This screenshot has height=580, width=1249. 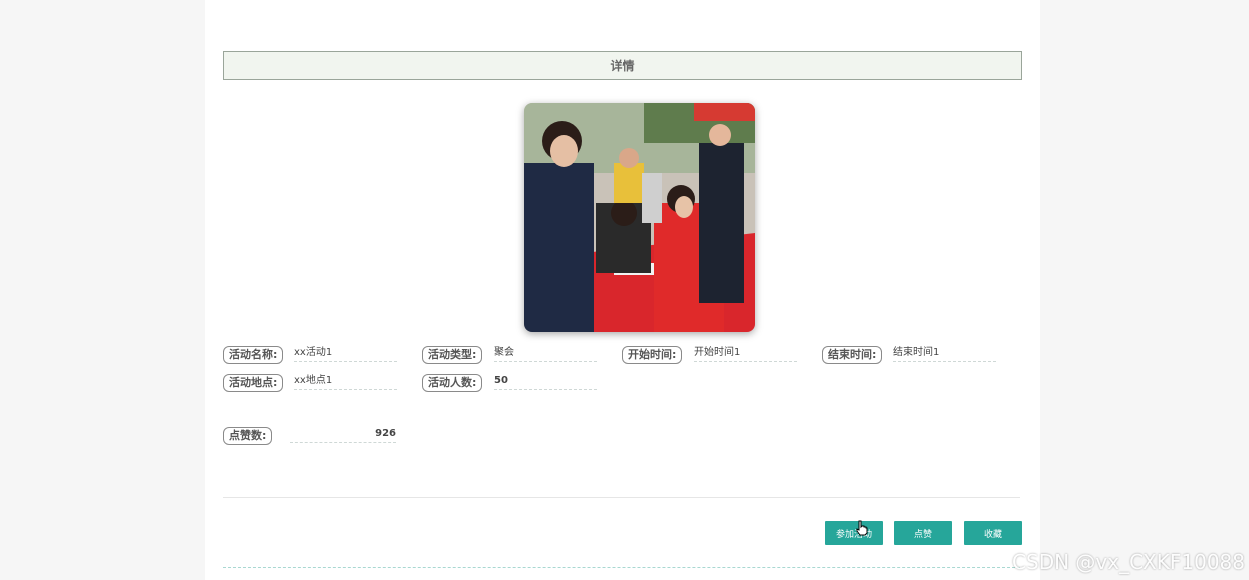 I want to click on field-label: 活动地点:, so click(x=253, y=383).